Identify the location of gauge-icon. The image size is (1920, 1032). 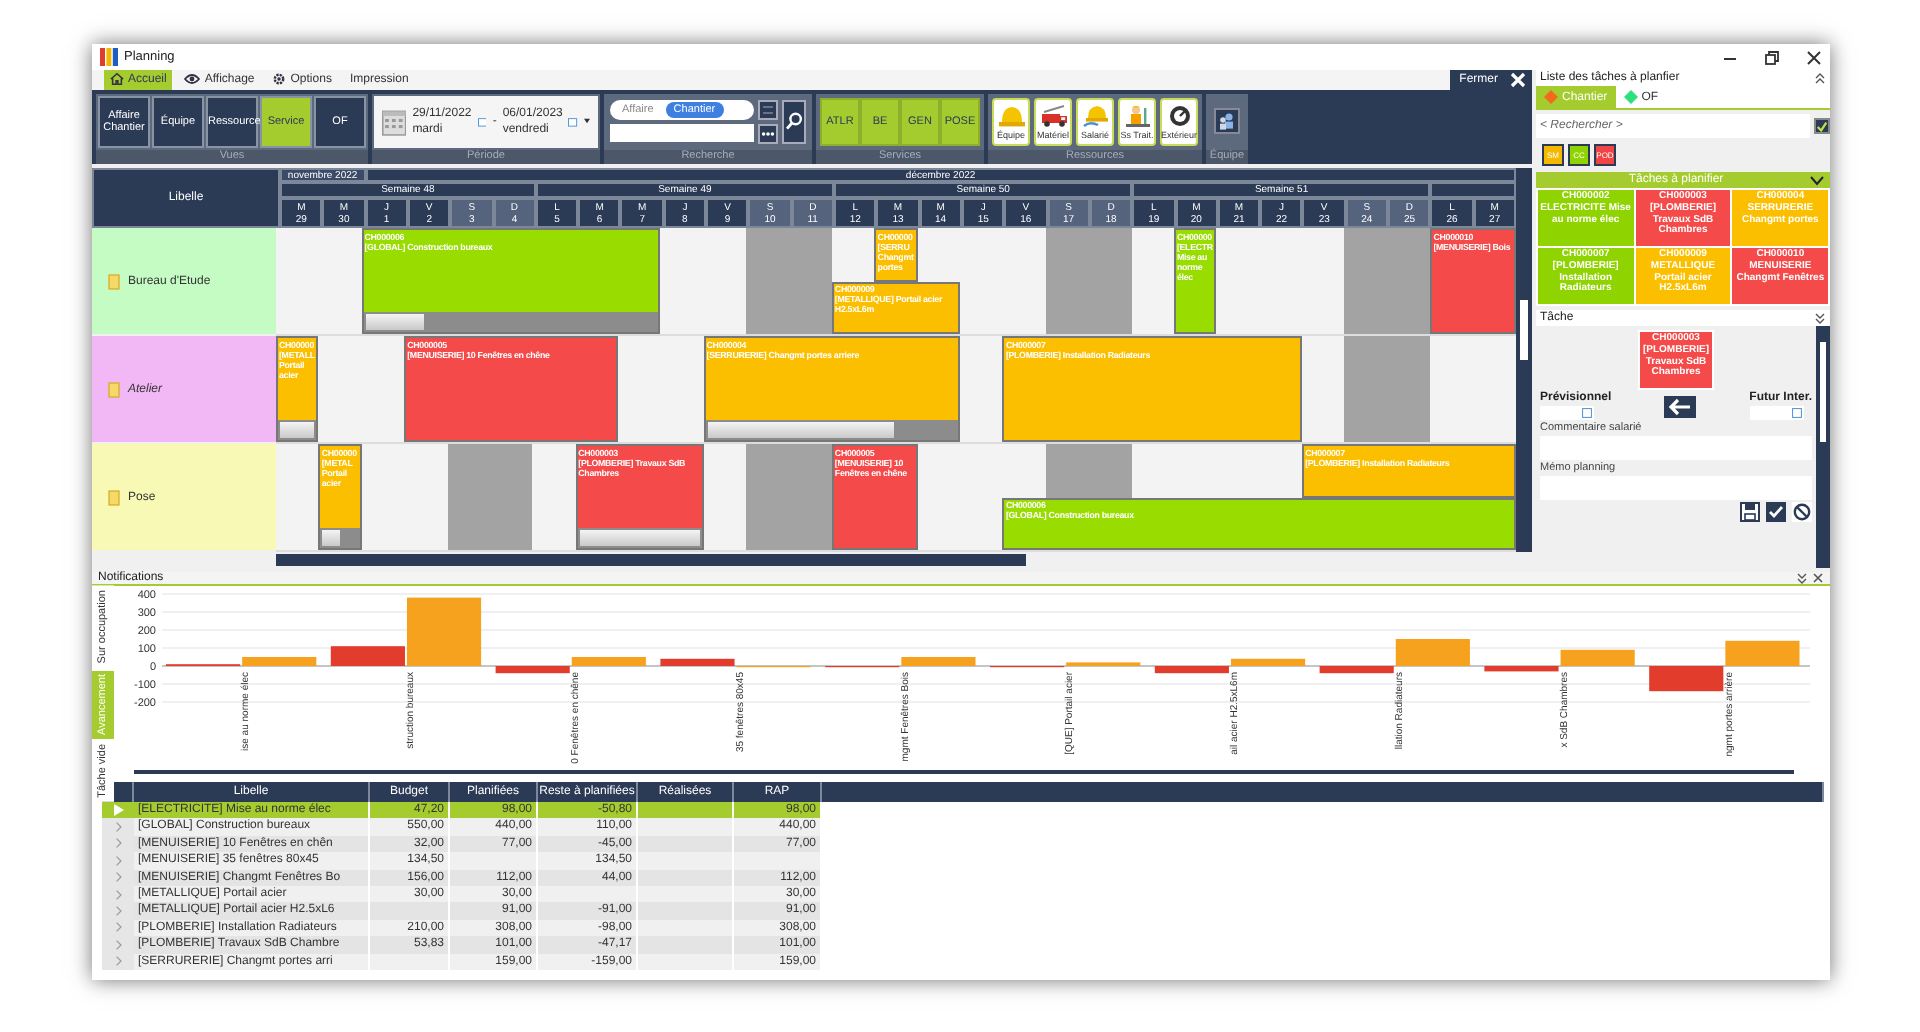
(1179, 115).